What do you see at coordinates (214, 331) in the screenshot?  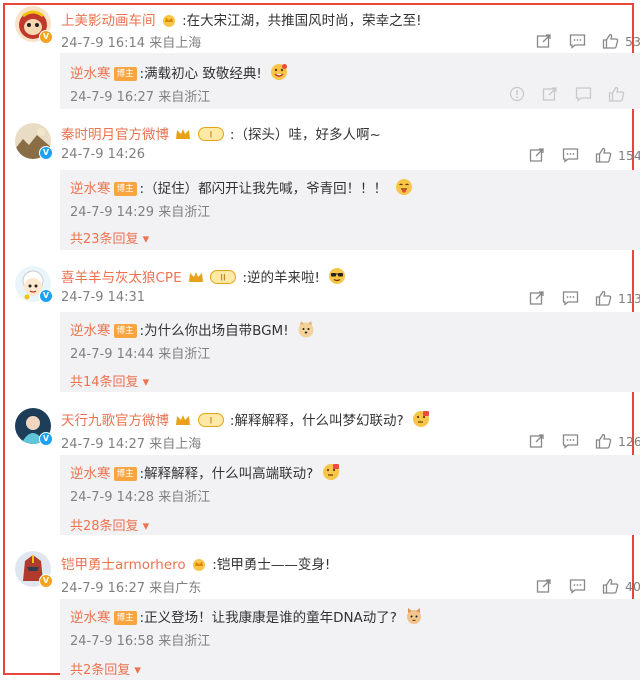 I see `reply-text: :为什么你出场自带BGM!` at bounding box center [214, 331].